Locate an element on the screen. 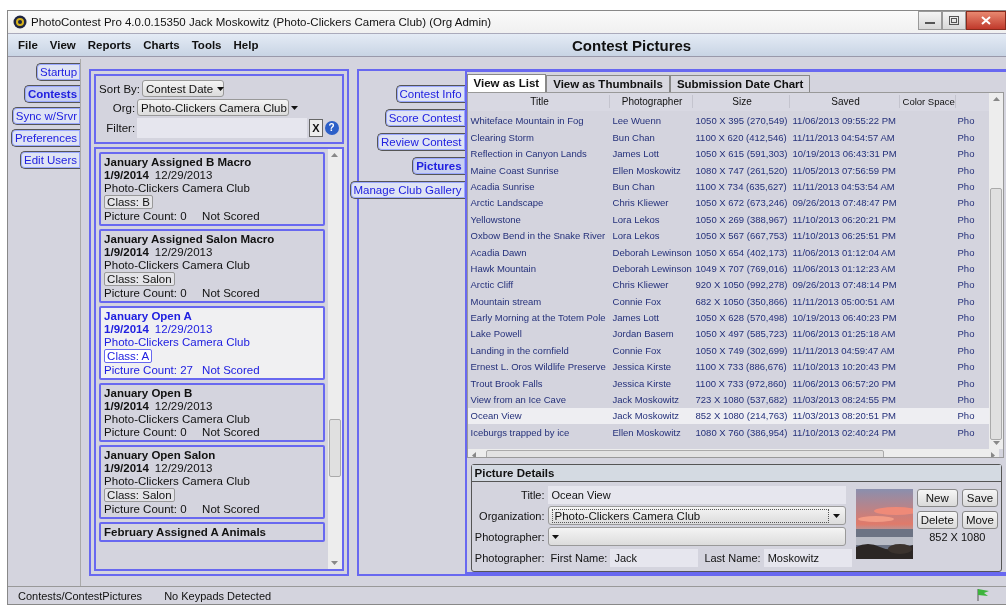 The width and height of the screenshot is (1006, 605). table-cell-text: 11/06/2013 01:25:18 AM is located at coordinates (844, 334).